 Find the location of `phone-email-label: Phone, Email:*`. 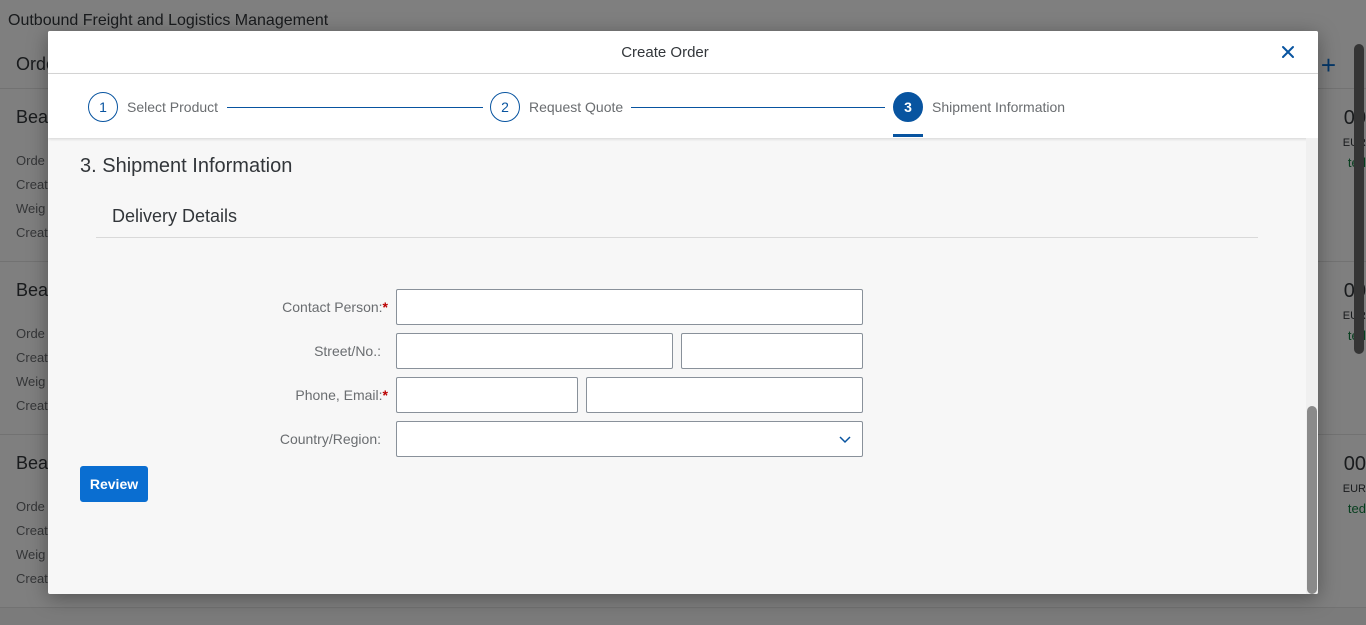

phone-email-label: Phone, Email:* is located at coordinates (341, 395).